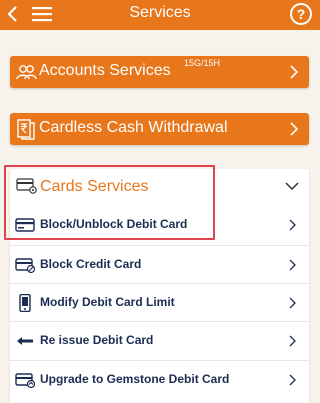 The height and width of the screenshot is (403, 320). Describe the element at coordinates (301, 14) in the screenshot. I see `help-icon: ?` at that location.